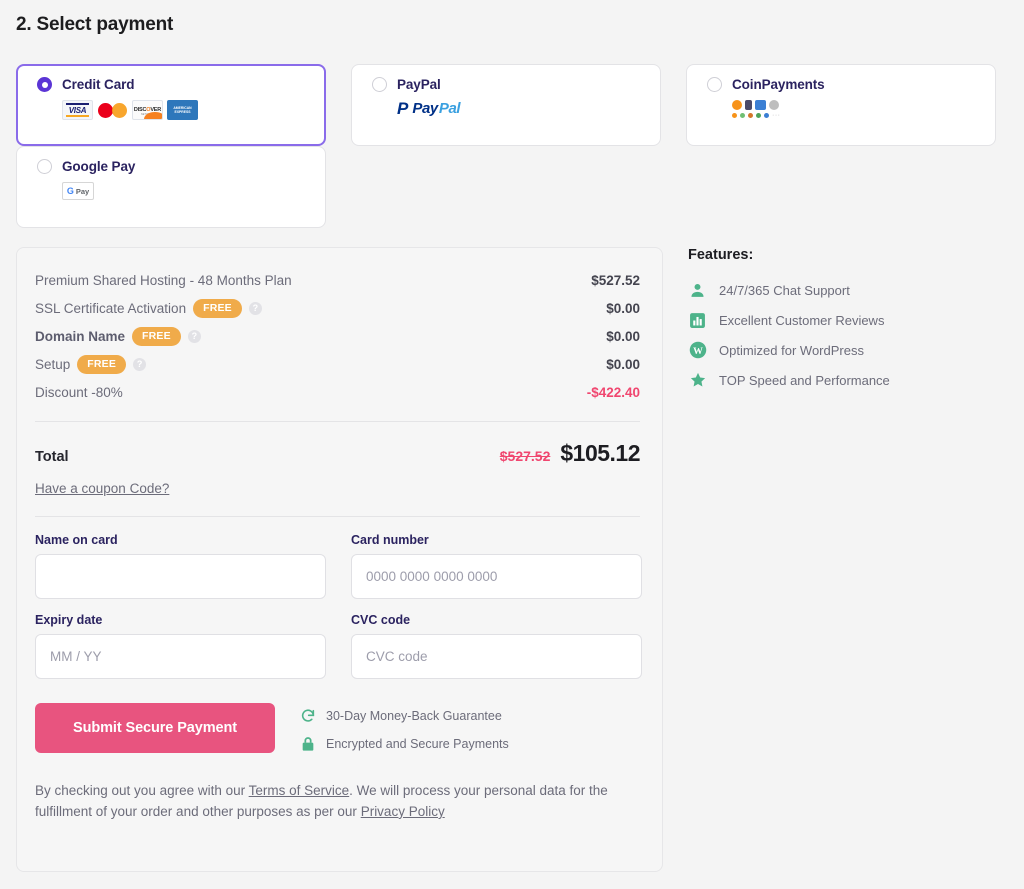 The height and width of the screenshot is (889, 1024). Describe the element at coordinates (496, 576) in the screenshot. I see `card-number-input` at that location.